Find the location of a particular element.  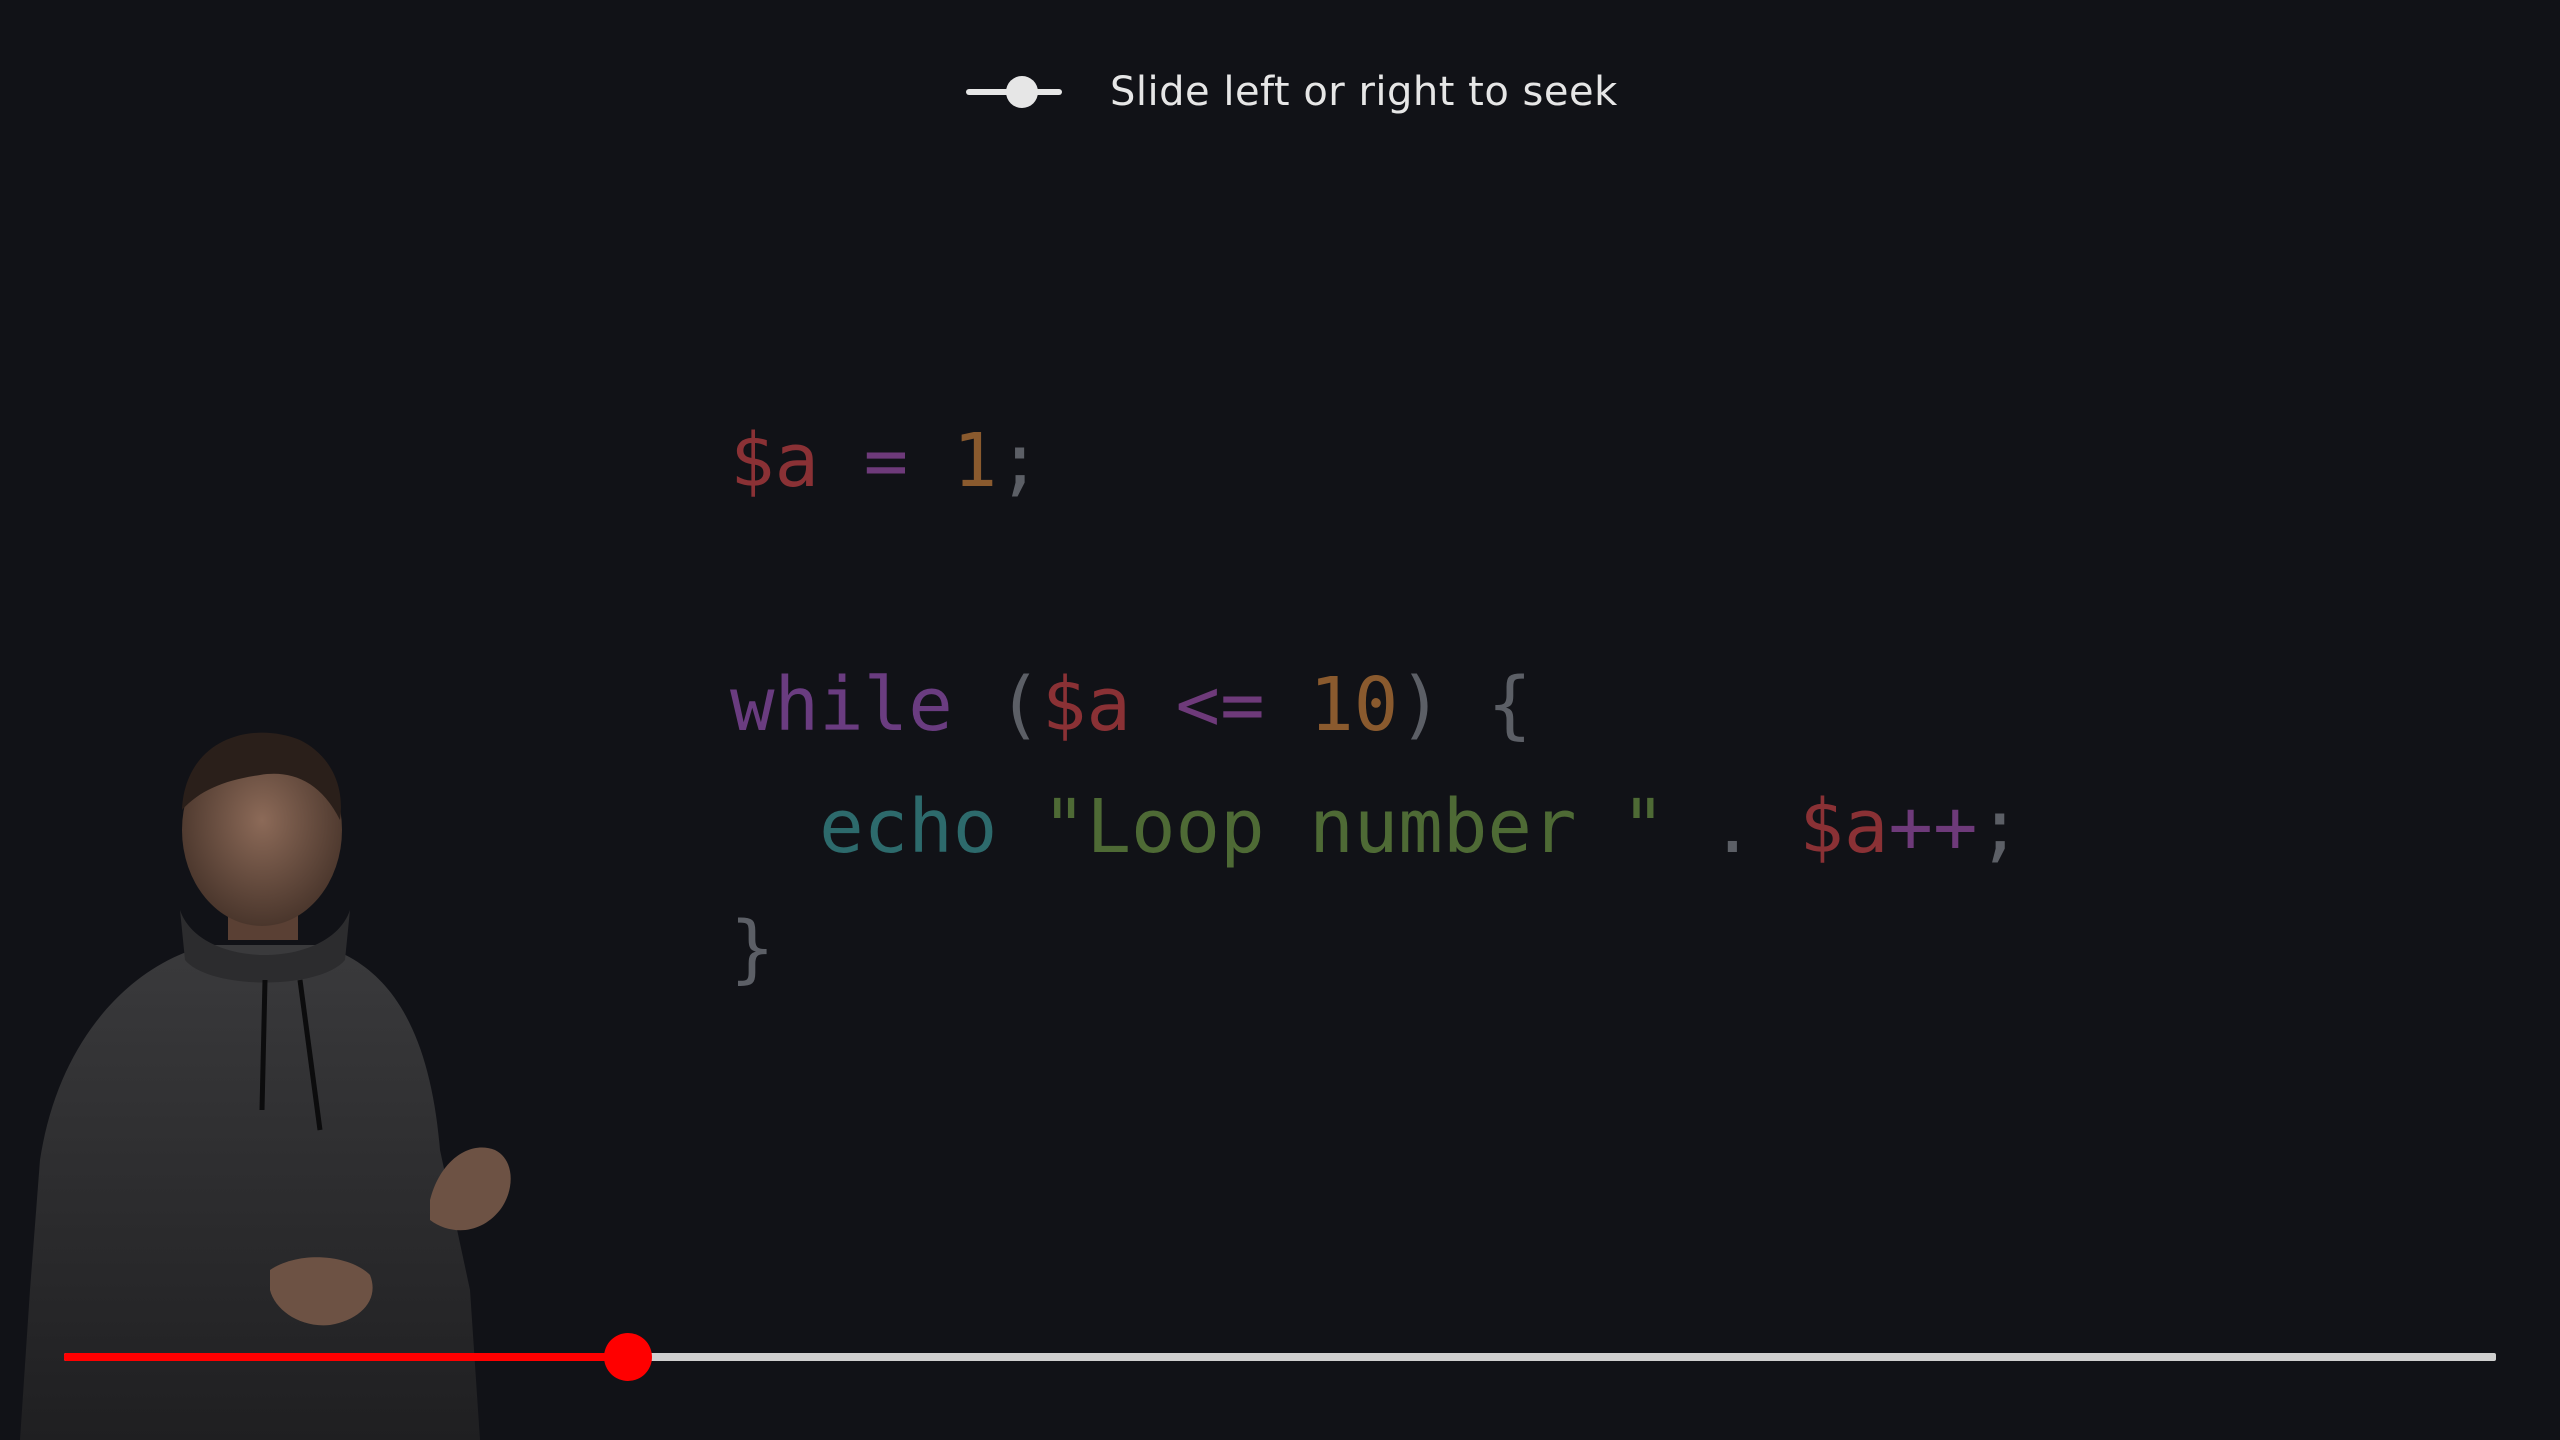

code-token: ) { is located at coordinates (1465, 705).